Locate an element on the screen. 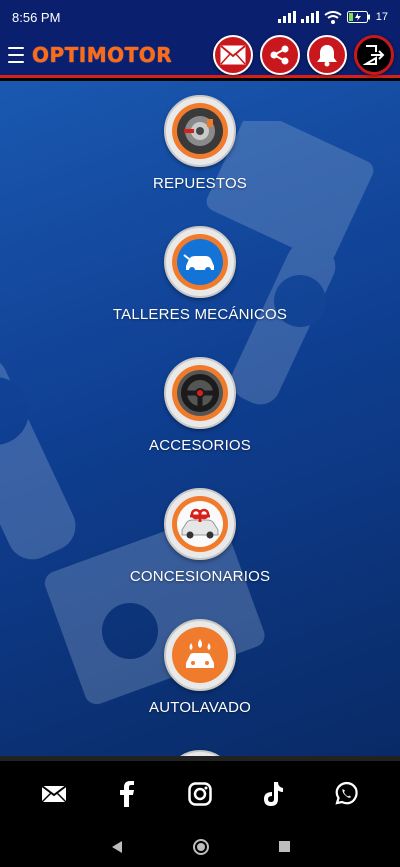 This screenshot has width=400, height=867. wifi-icon is located at coordinates (333, 17).